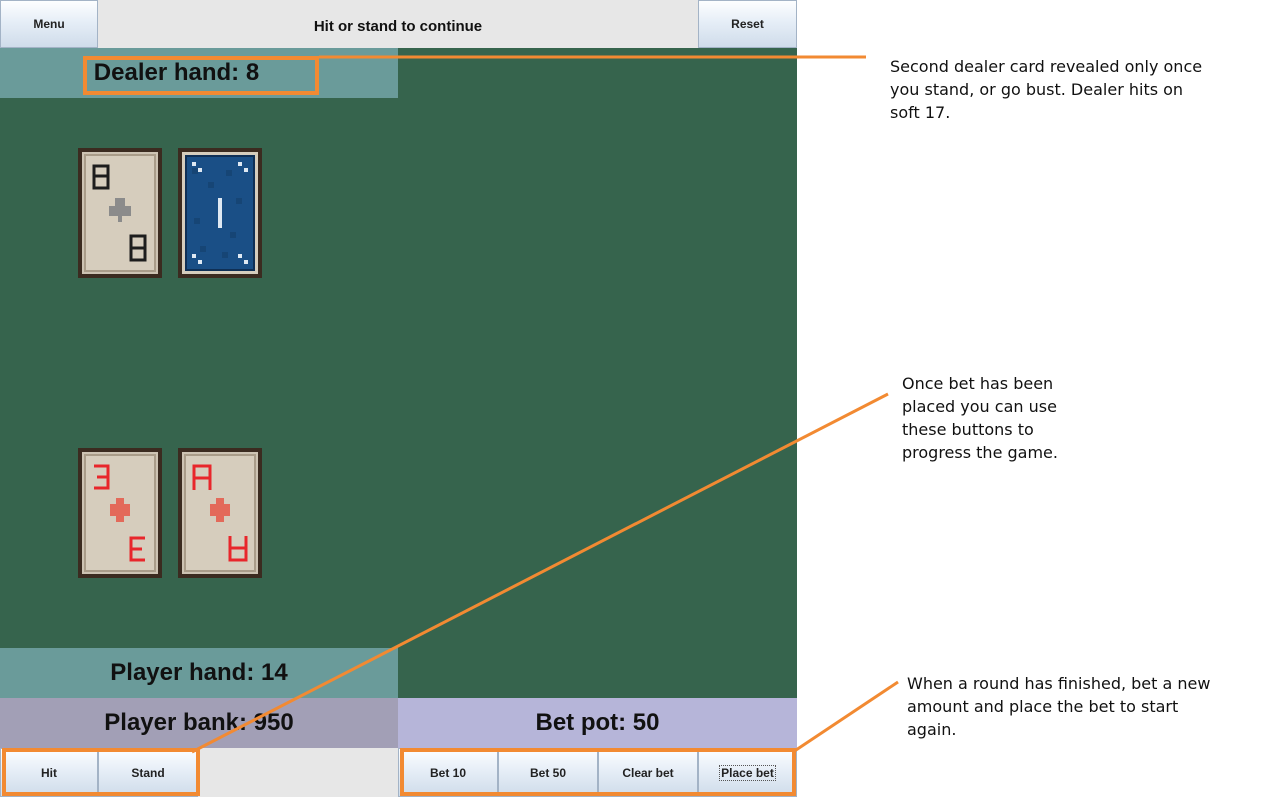 The height and width of the screenshot is (797, 1265). I want to click on actions-highlight, so click(101, 772).